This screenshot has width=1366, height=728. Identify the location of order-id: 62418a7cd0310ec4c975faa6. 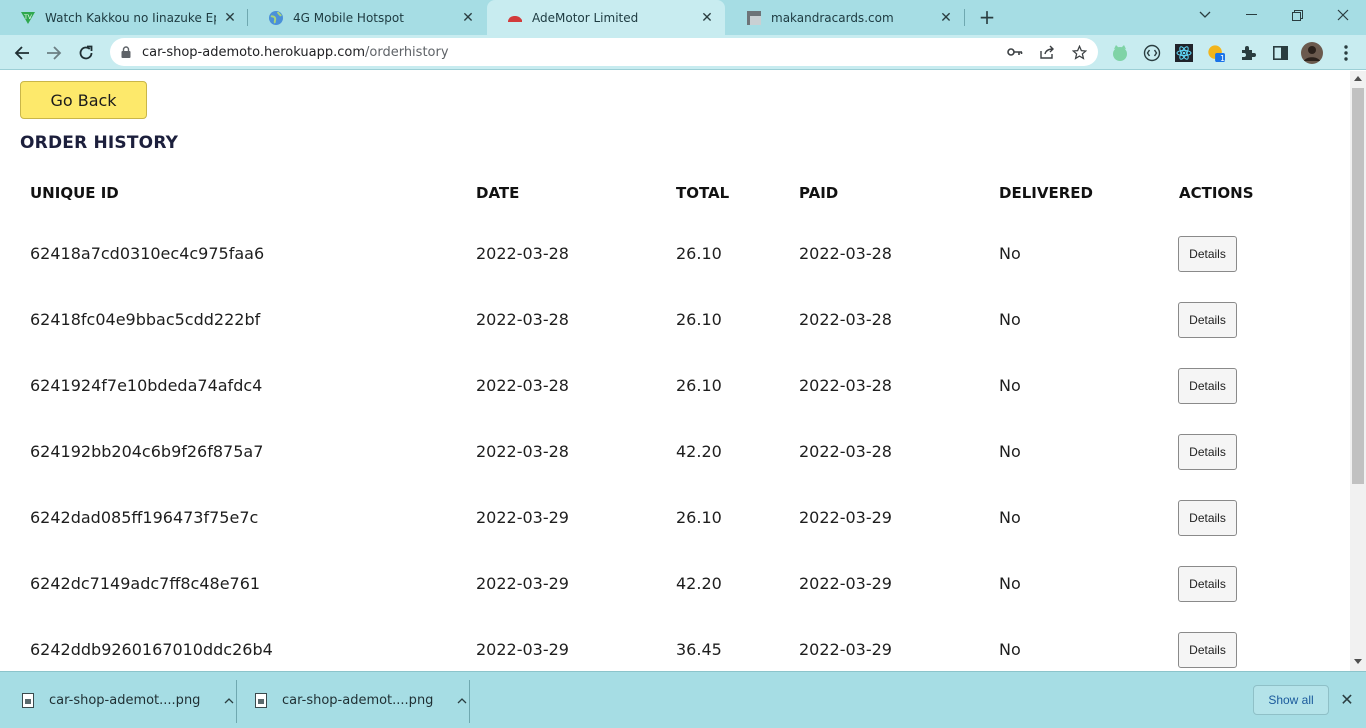
(147, 253).